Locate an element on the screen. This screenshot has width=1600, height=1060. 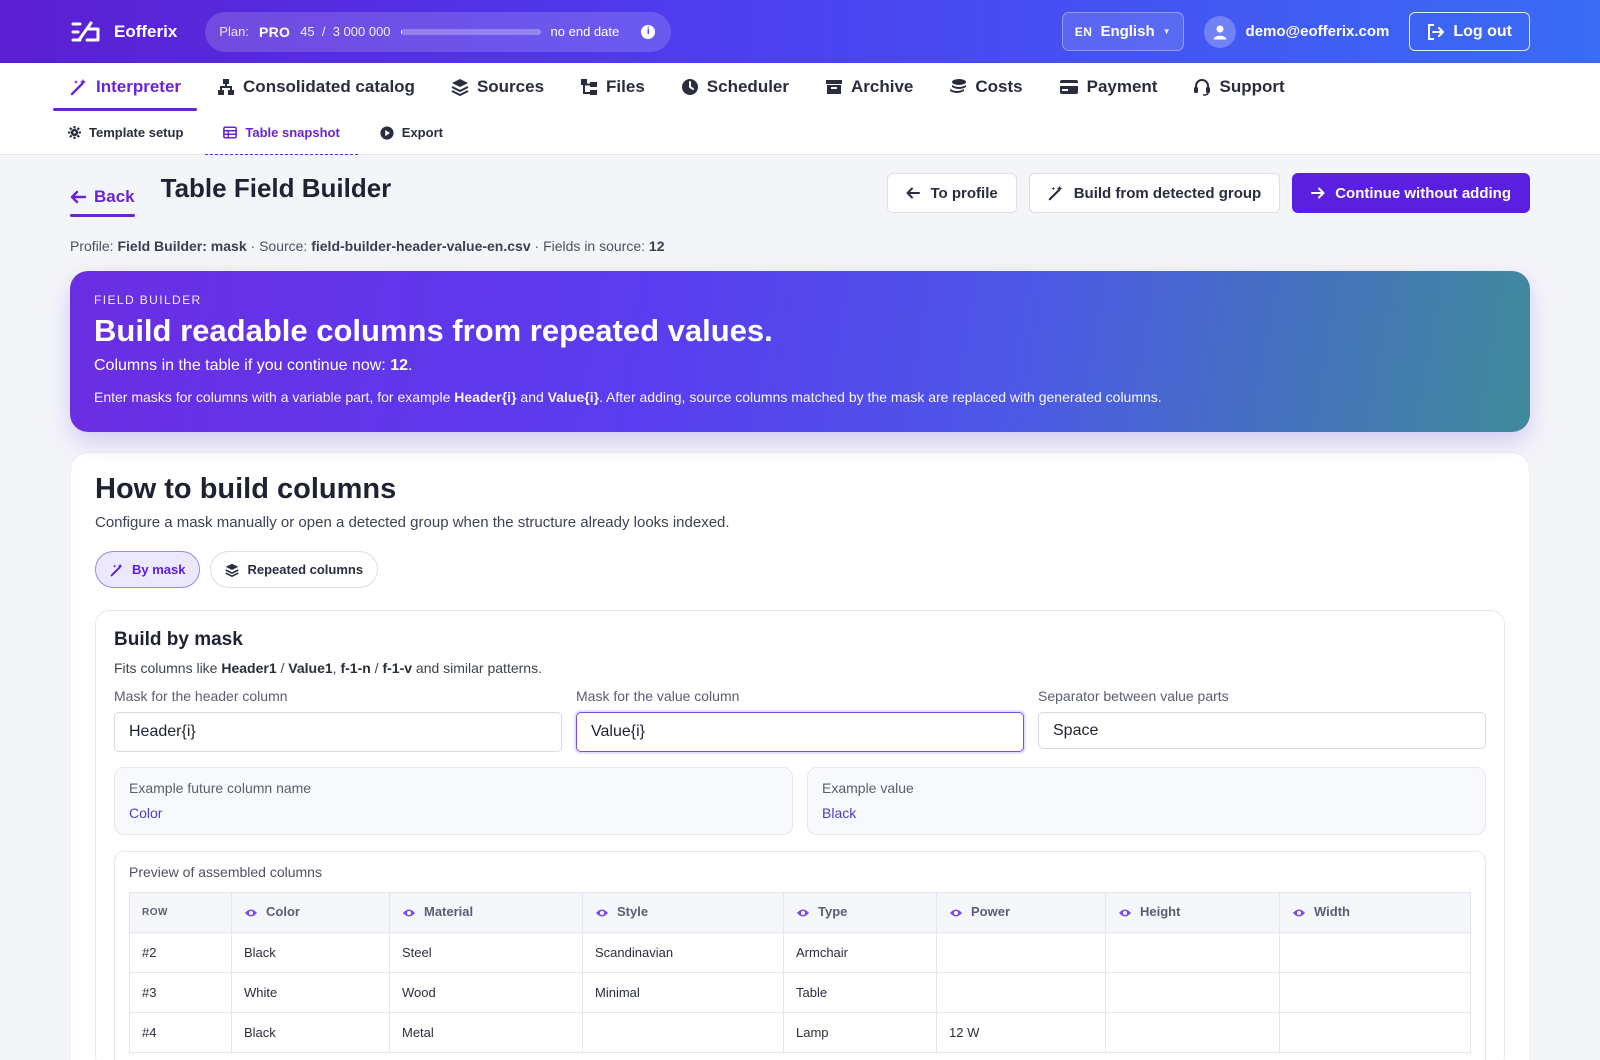
table-cell: Steel is located at coordinates (486, 952).